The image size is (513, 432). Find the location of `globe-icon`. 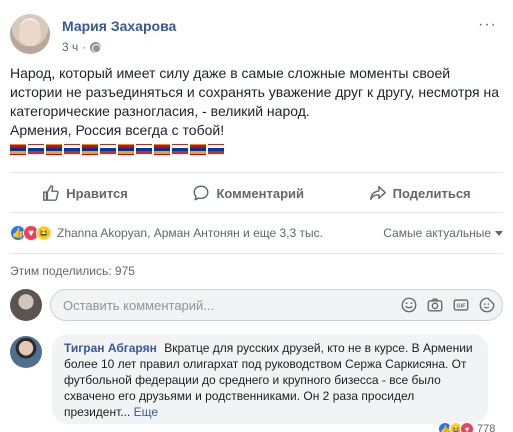

globe-icon is located at coordinates (96, 47).